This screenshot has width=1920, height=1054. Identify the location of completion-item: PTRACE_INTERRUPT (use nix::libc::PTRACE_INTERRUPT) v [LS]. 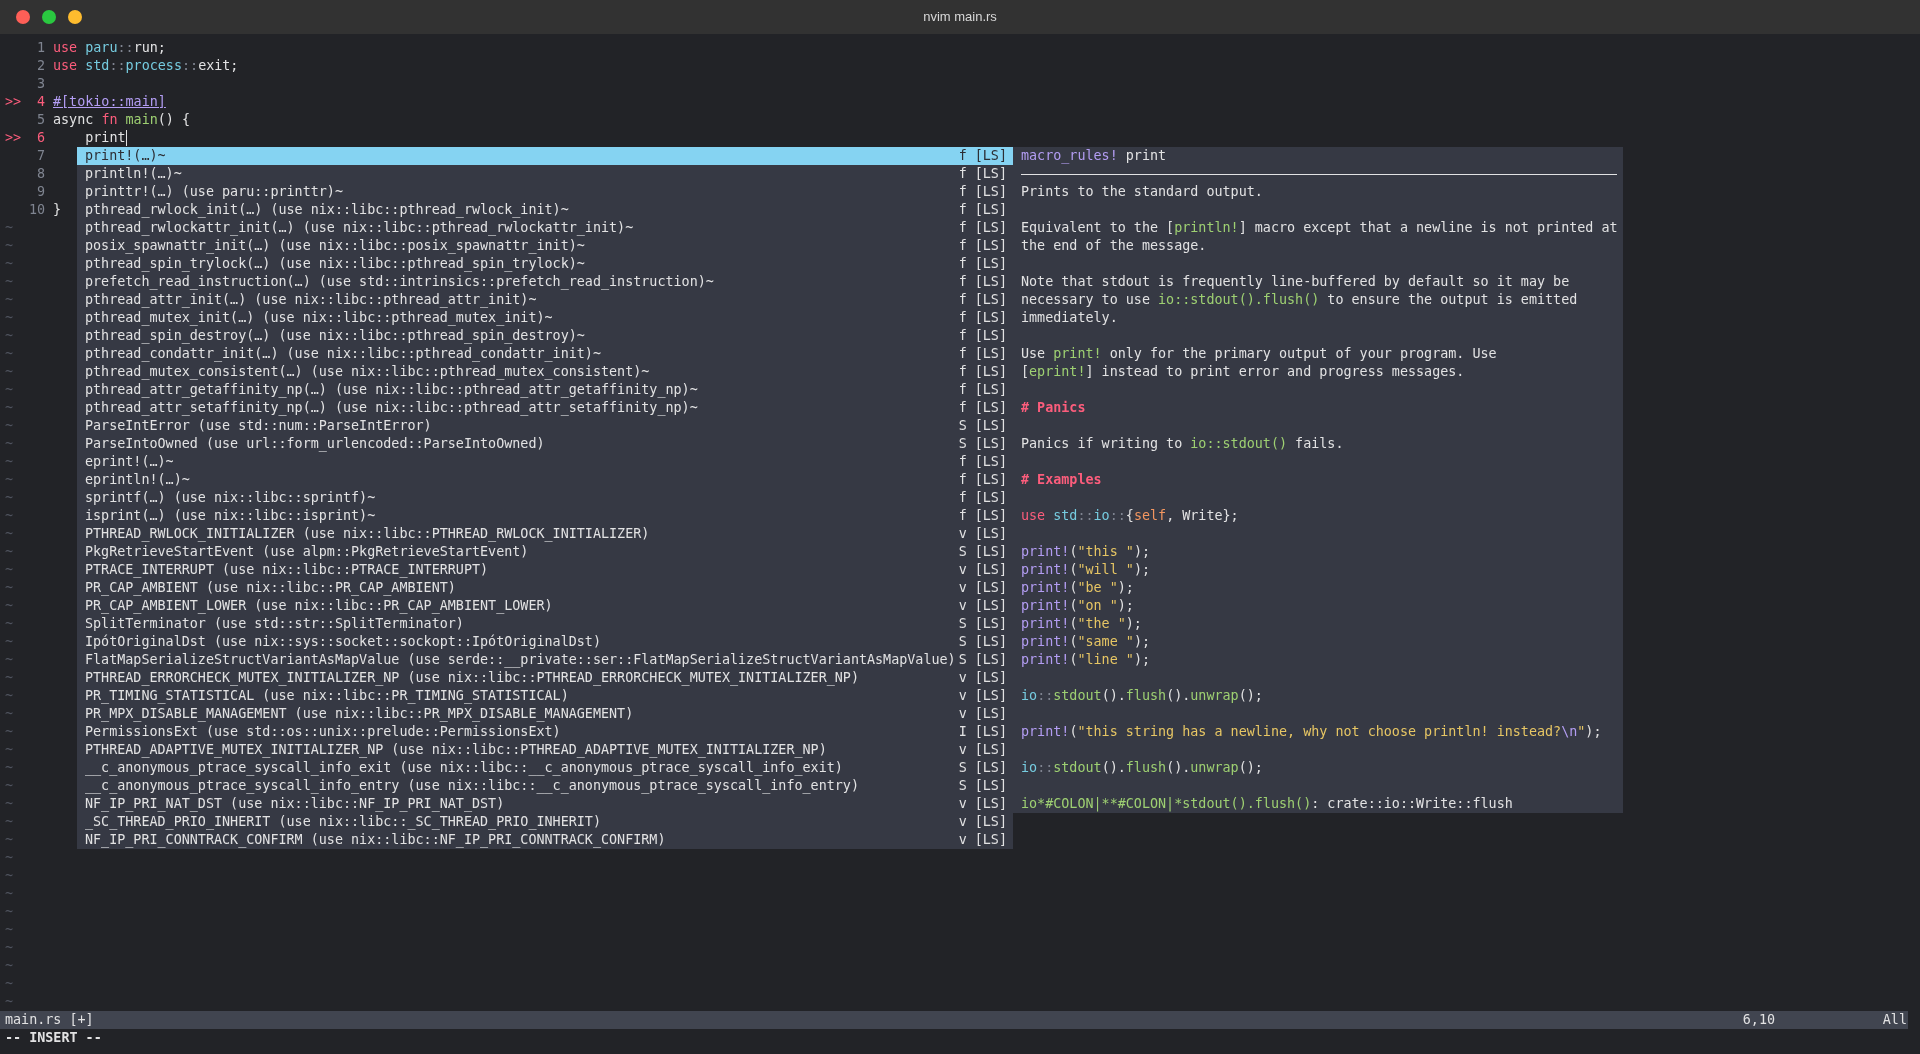
(545, 570).